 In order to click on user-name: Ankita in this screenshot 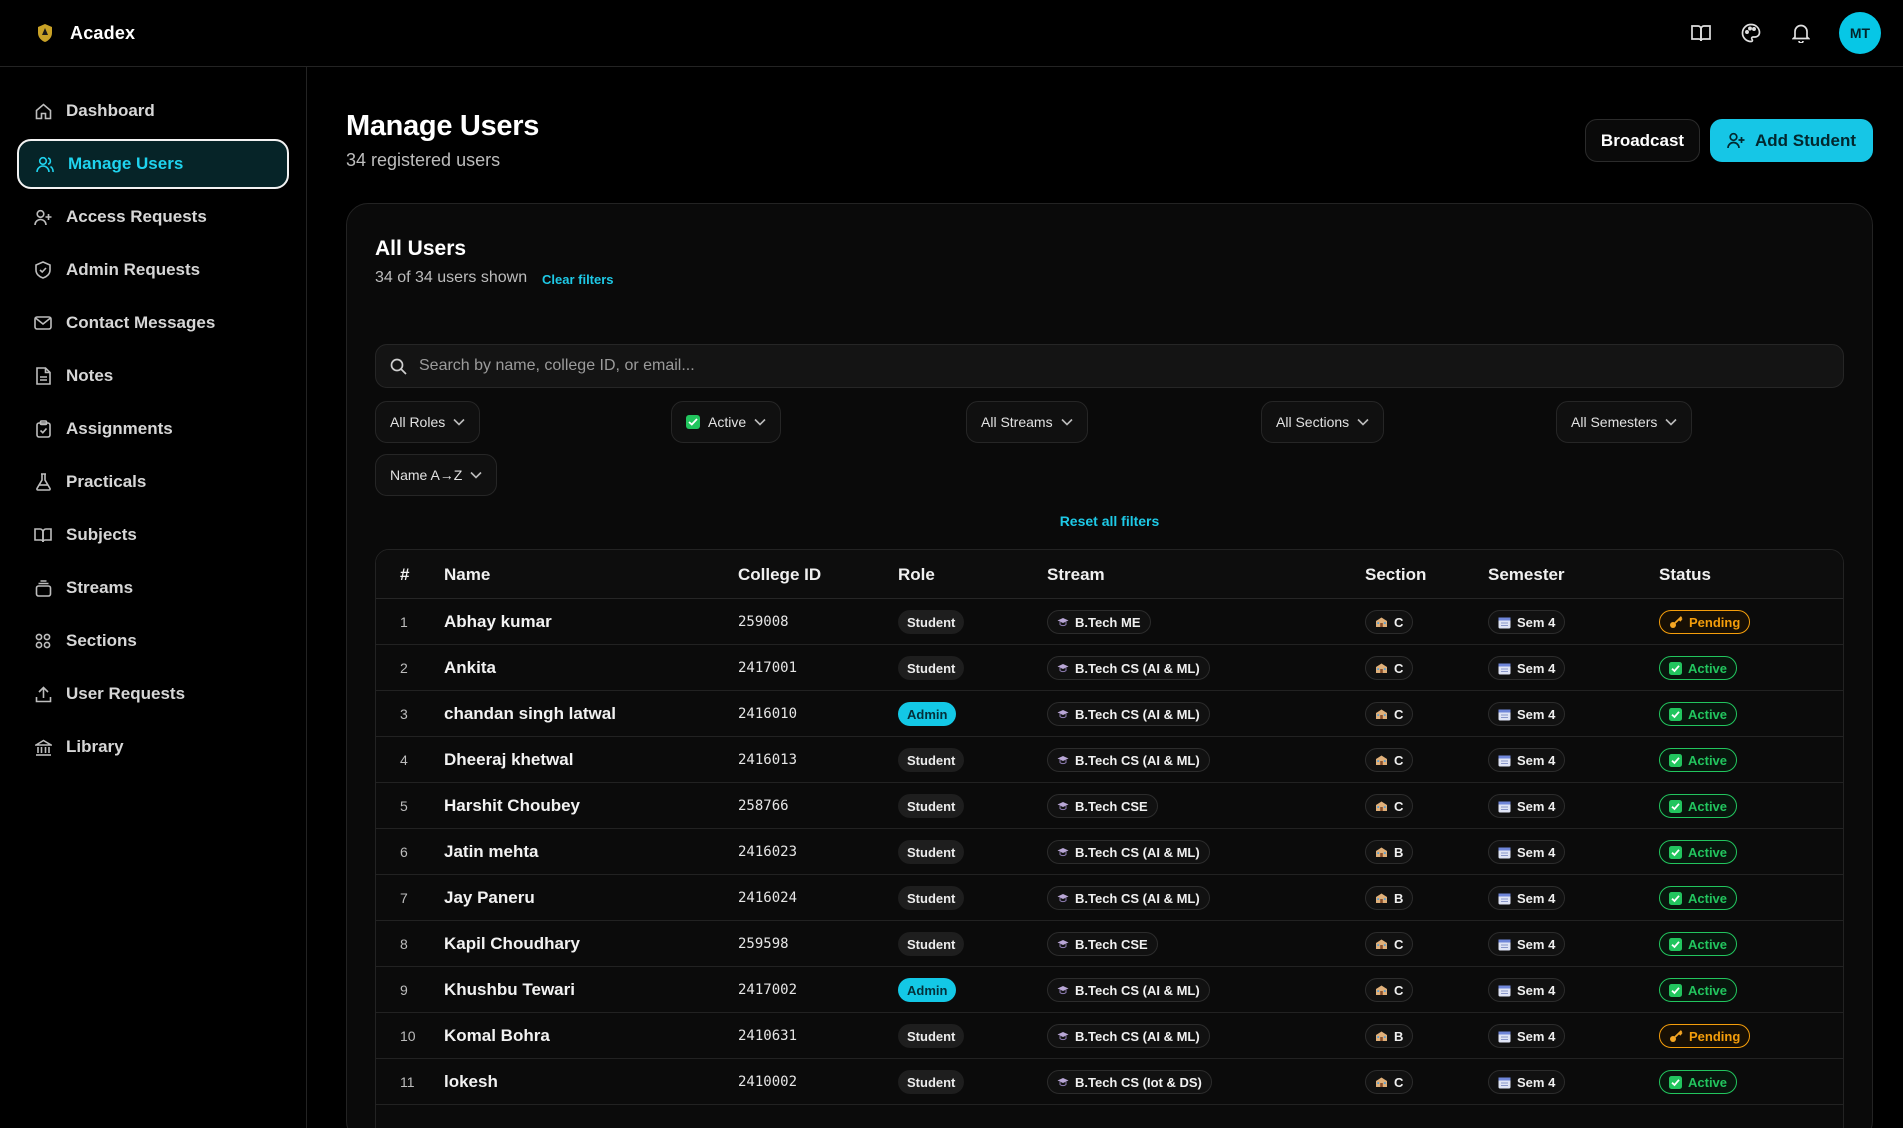, I will do `click(470, 668)`.